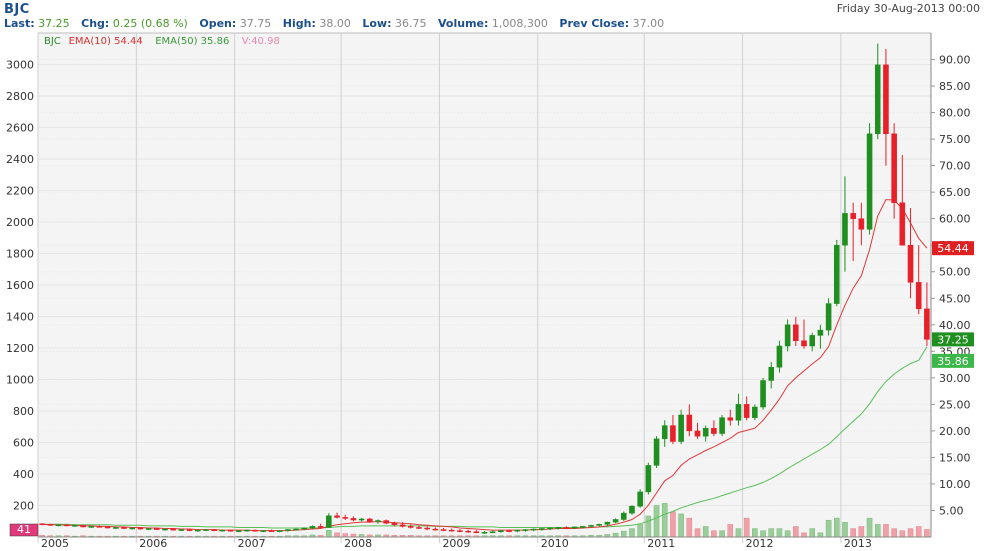  What do you see at coordinates (55, 543) in the screenshot?
I see `x-axis-tick: 2005` at bounding box center [55, 543].